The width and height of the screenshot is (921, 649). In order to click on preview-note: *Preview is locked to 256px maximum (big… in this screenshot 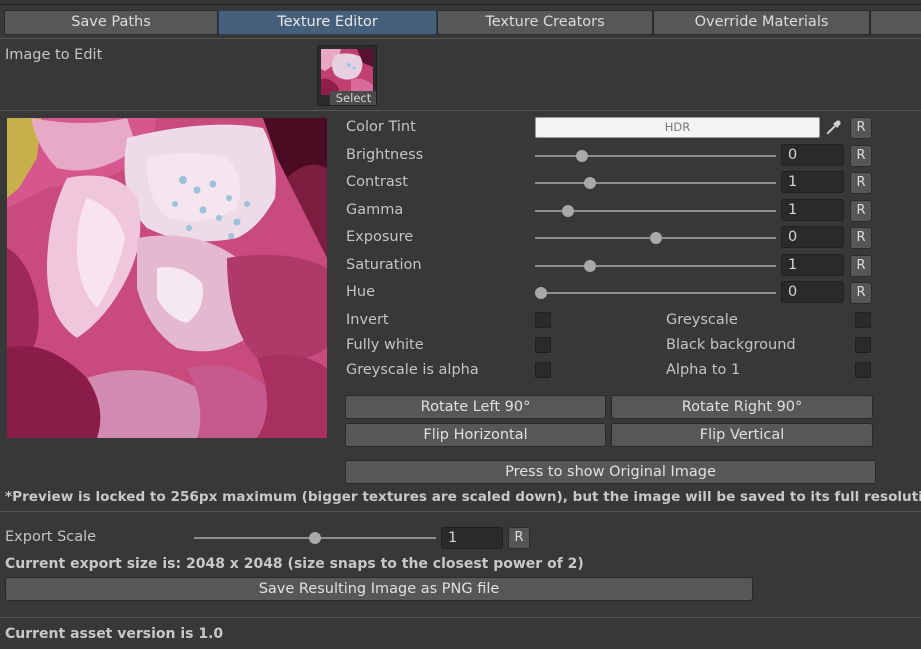, I will do `click(463, 497)`.